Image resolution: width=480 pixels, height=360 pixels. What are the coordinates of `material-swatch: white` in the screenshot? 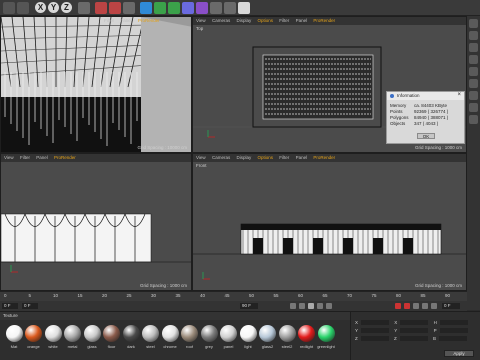 It's located at (53, 339).